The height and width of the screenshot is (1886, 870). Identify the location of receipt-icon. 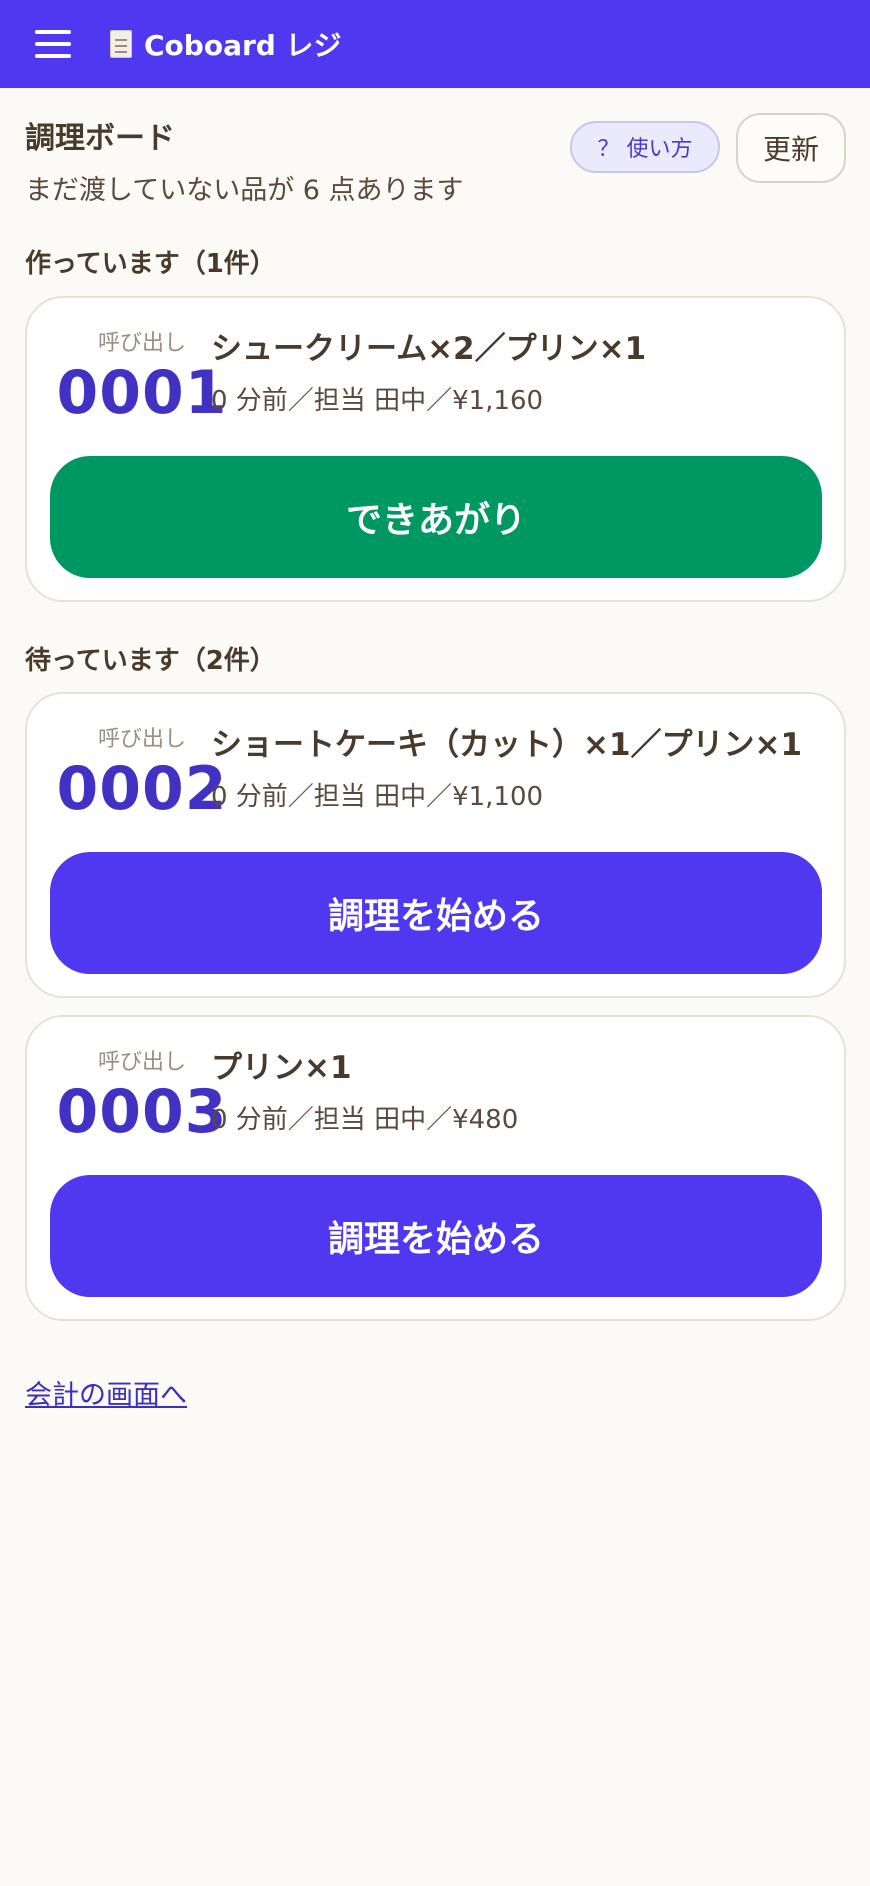
(121, 44).